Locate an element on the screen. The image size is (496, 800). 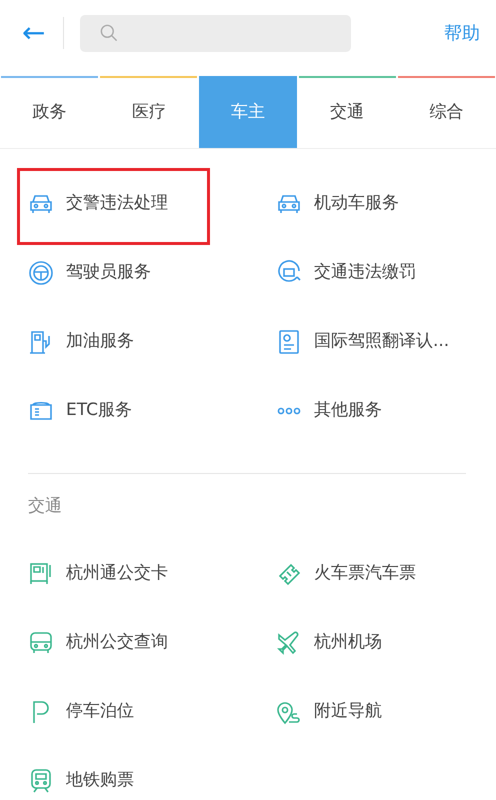
service-link: ETC服务 is located at coordinates (99, 411).